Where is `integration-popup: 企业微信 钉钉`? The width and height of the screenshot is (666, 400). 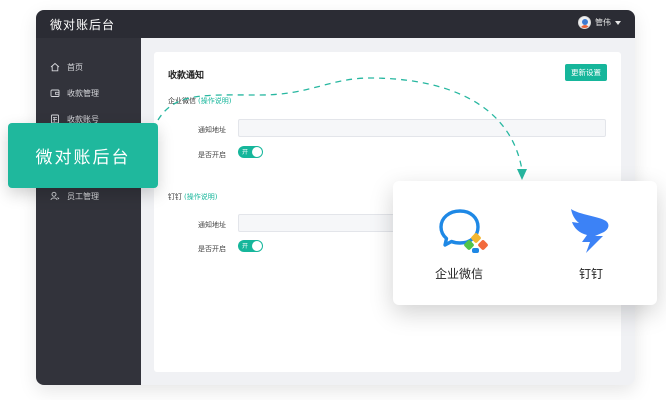
integration-popup: 企业微信 钉钉 is located at coordinates (525, 243).